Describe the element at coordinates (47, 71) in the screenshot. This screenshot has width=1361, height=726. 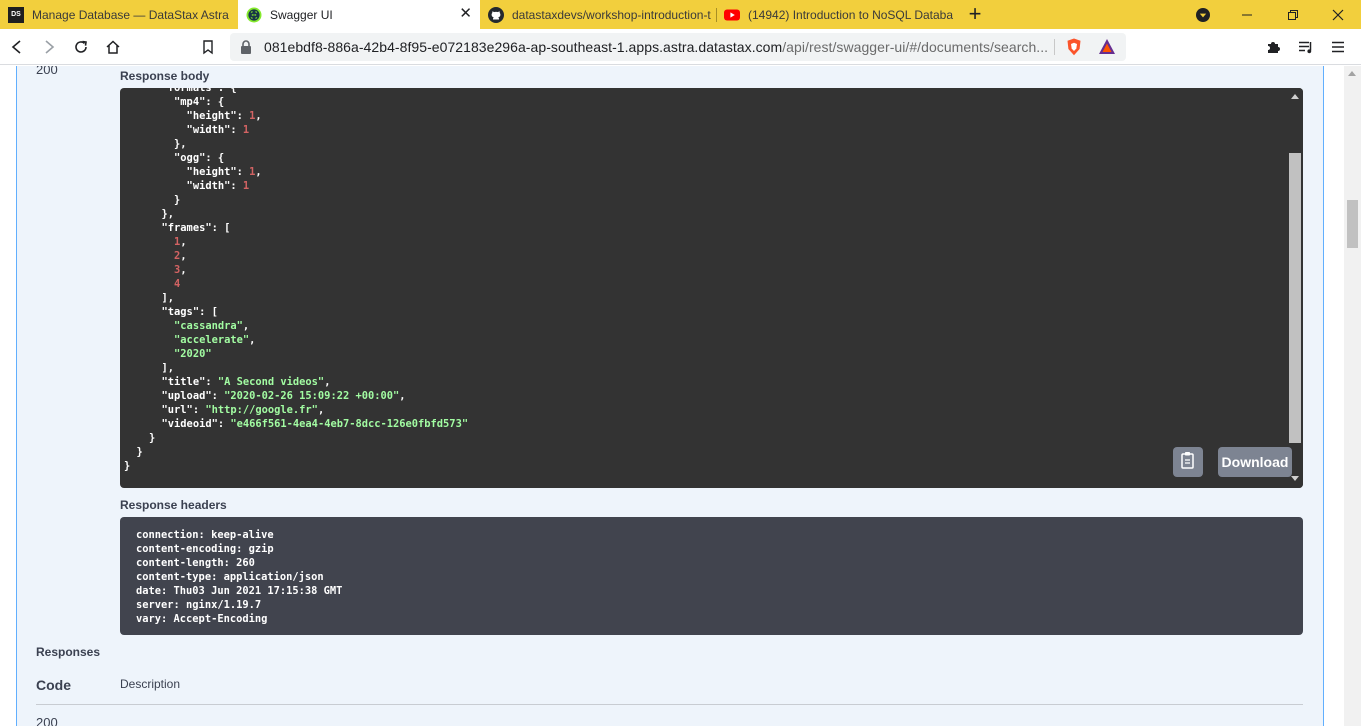
I see `response-code: 200` at that location.